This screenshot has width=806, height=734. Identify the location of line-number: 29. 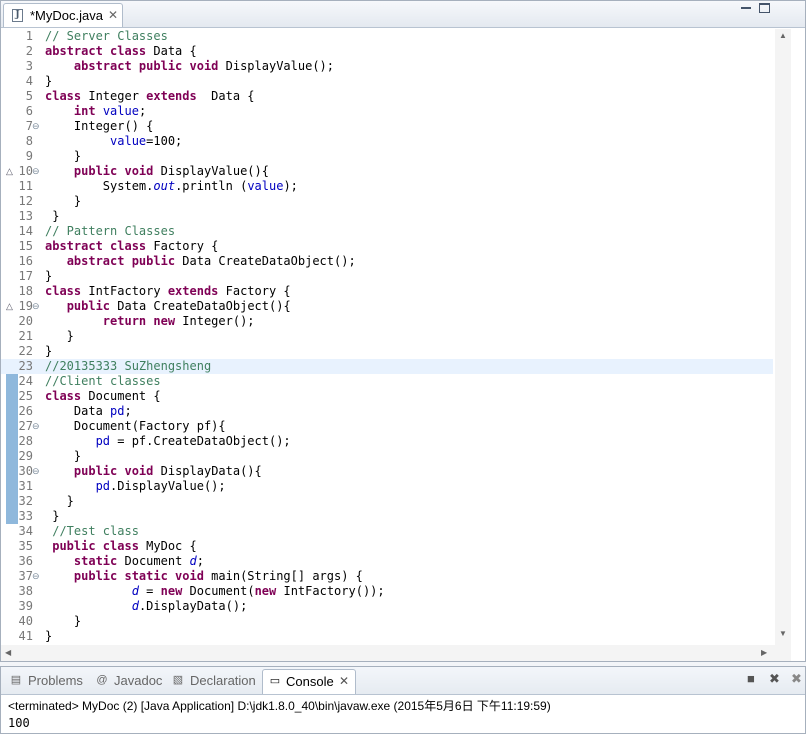
(25, 456).